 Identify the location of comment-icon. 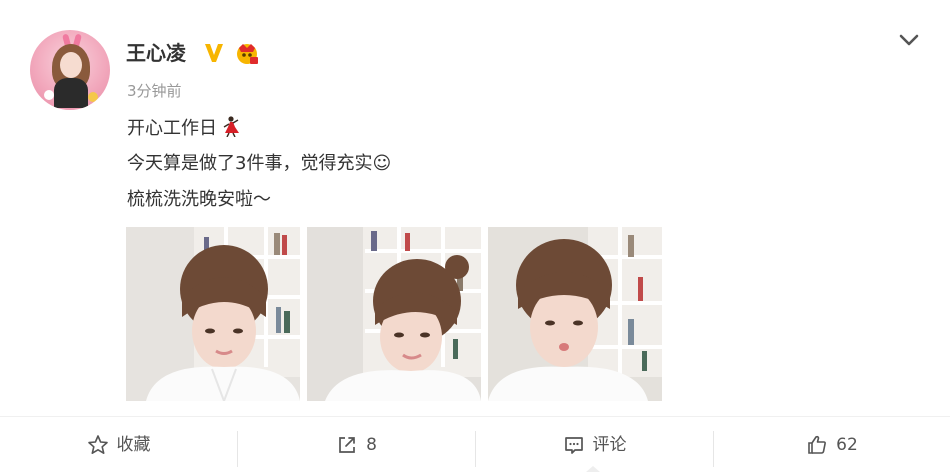
(573, 445).